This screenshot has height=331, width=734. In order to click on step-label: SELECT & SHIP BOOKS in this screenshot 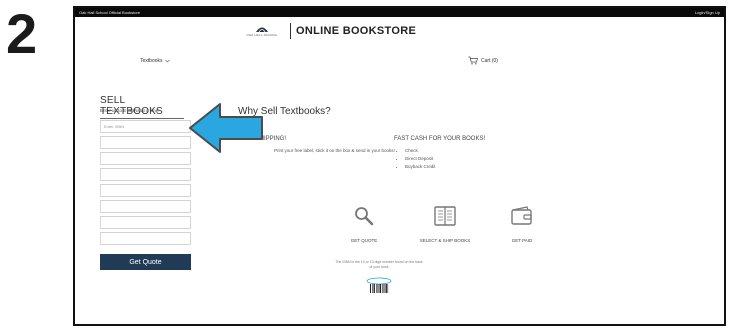, I will do `click(445, 240)`.